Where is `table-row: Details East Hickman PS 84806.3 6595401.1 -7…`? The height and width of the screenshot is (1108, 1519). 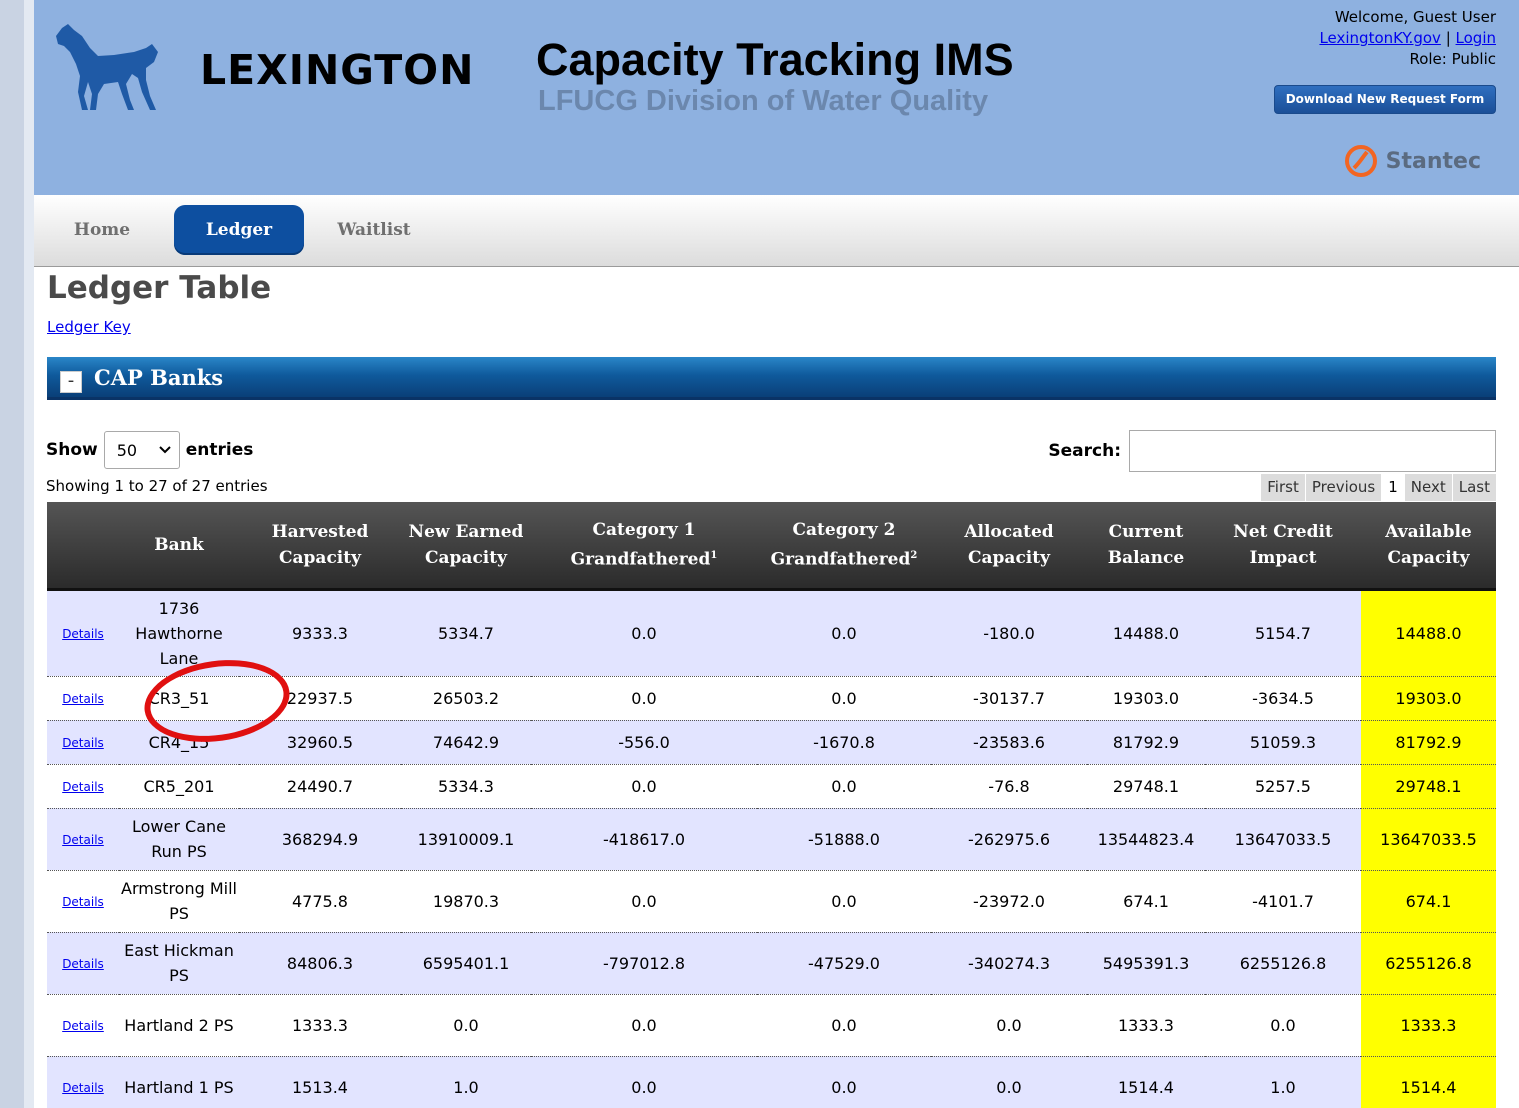
table-row: Details East Hickman PS 84806.3 6595401.1 -7… is located at coordinates (771, 963).